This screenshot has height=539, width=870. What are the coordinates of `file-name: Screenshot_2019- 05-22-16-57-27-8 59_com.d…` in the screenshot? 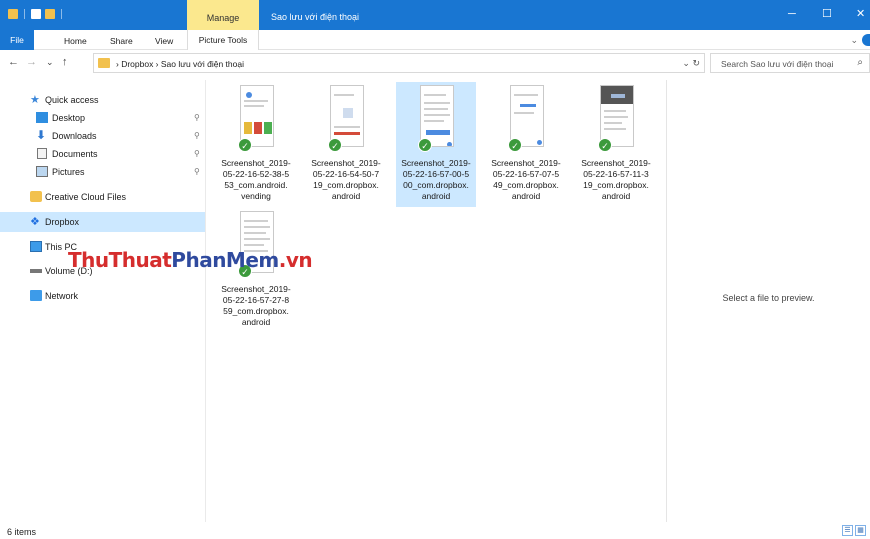 It's located at (256, 305).